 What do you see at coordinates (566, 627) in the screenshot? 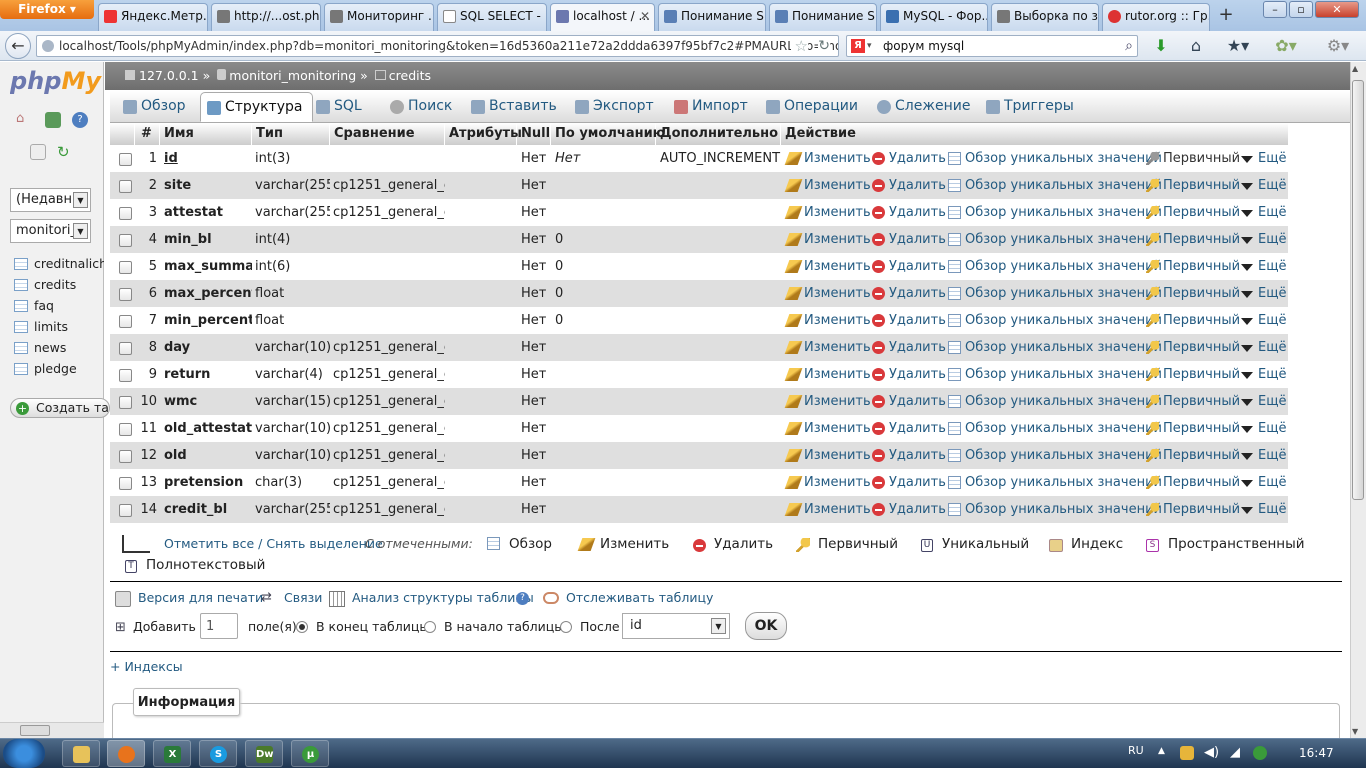
I see `after-radio` at bounding box center [566, 627].